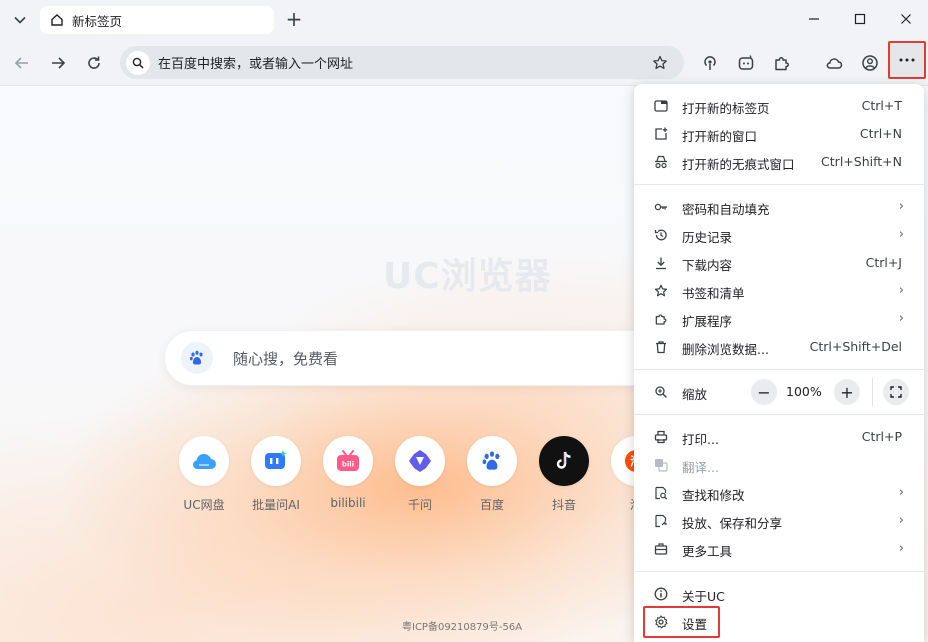 This screenshot has width=928, height=642. Describe the element at coordinates (348, 473) in the screenshot. I see `shortcut-bilibili: bili bilibili` at that location.